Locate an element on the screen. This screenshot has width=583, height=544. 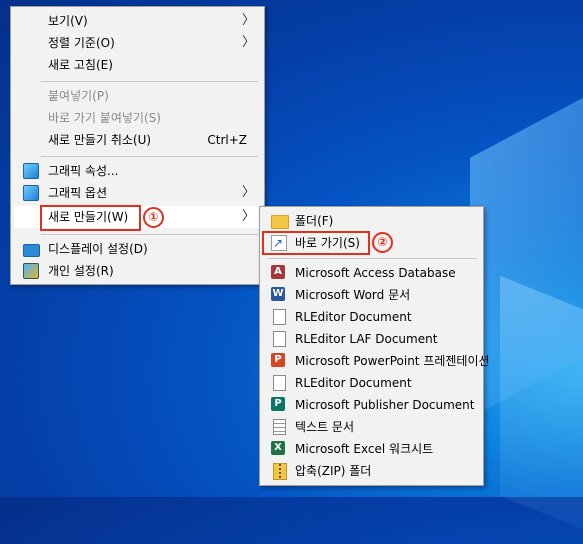
menu-item-personalize: 개인 설정(R) is located at coordinates (137, 271).